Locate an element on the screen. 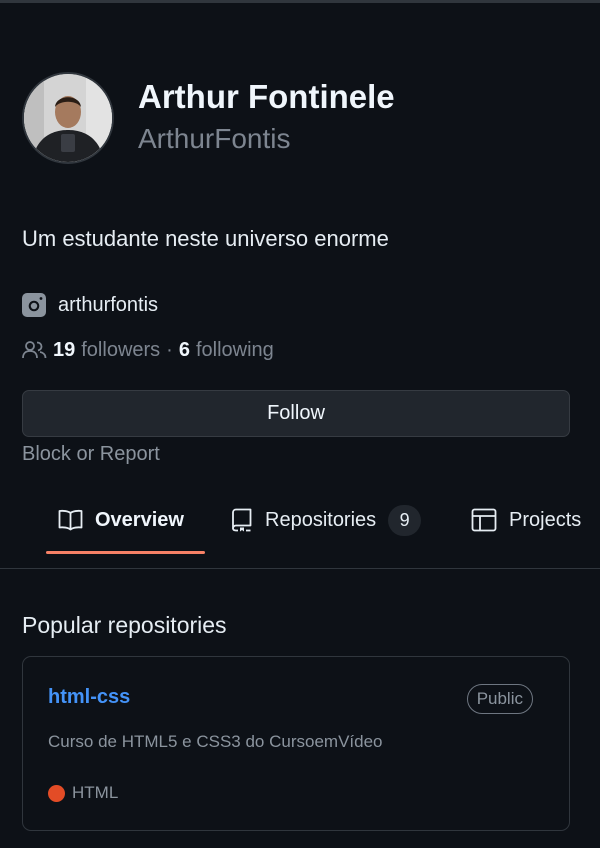 The width and height of the screenshot is (600, 848). tab-projects: Projects is located at coordinates (526, 520).